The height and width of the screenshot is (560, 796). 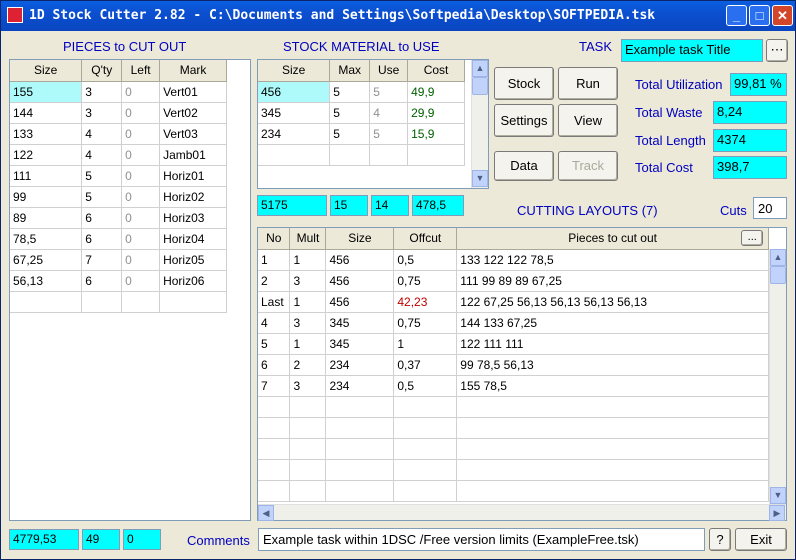 I want to click on maximize-button: □, so click(x=759, y=15).